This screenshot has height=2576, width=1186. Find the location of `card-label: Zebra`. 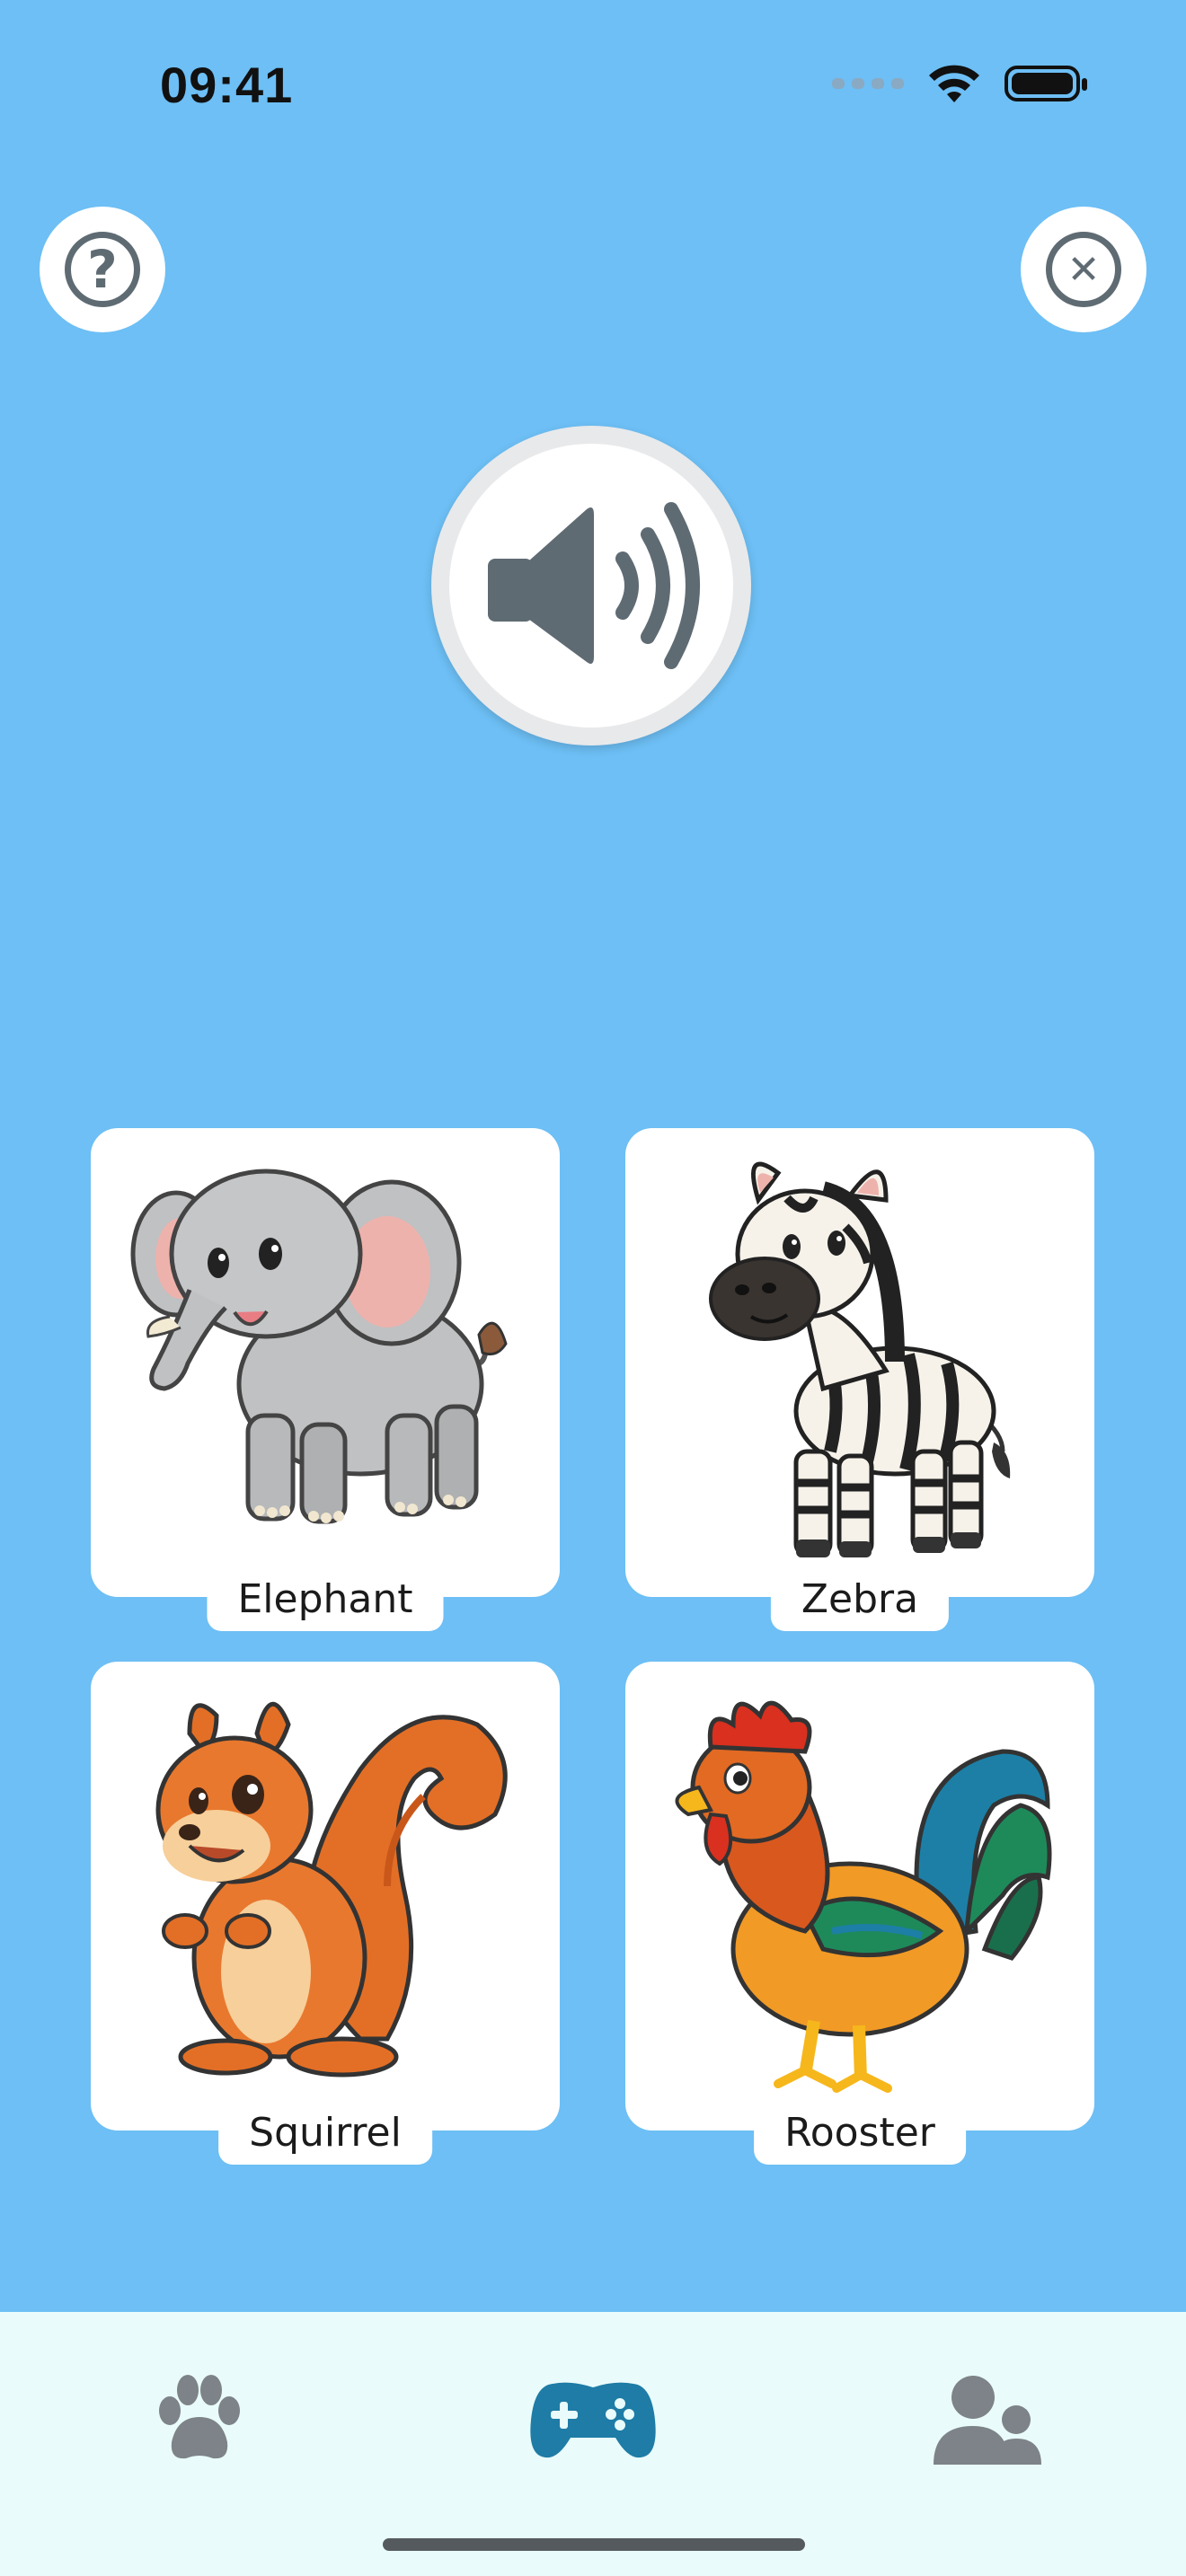

card-label: Zebra is located at coordinates (860, 1600).